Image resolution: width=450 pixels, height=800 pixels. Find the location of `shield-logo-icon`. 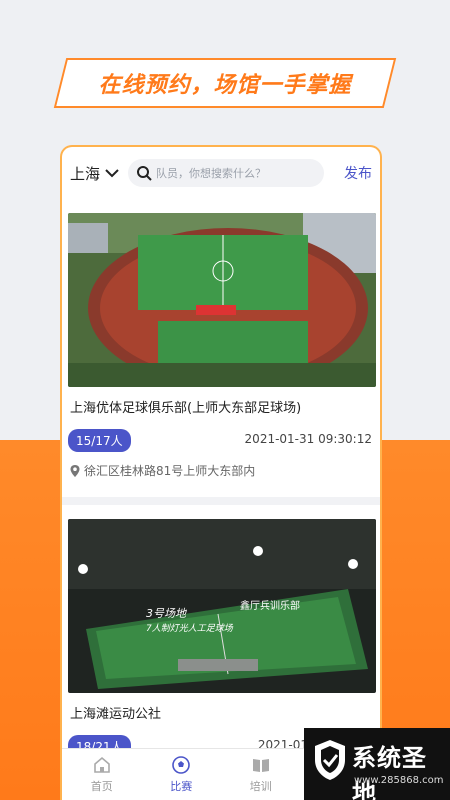

shield-logo-icon is located at coordinates (330, 760).